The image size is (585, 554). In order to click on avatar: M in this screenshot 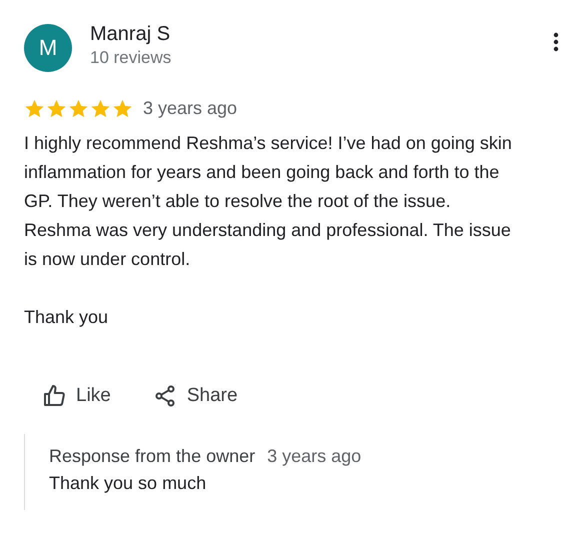, I will do `click(48, 48)`.